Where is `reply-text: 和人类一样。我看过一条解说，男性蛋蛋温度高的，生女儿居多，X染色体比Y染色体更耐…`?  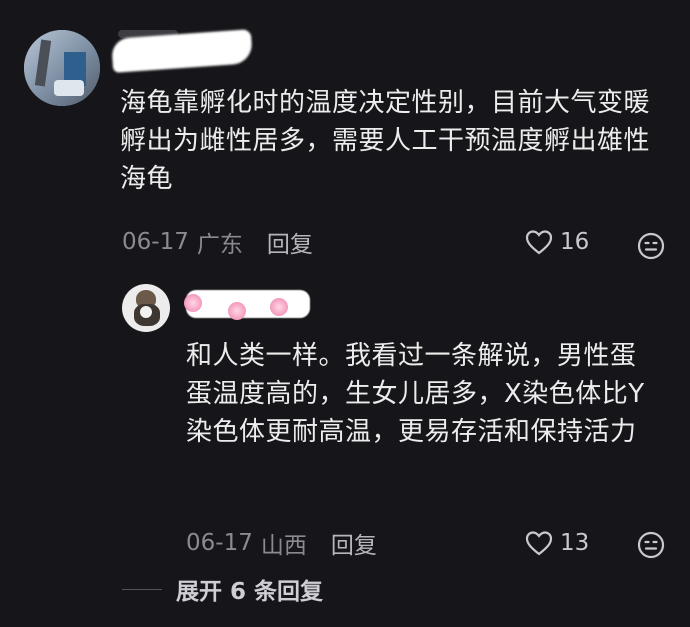
reply-text: 和人类一样。我看过一条解说，男性蛋蛋温度高的，生女儿居多，X染色体比Y染色体更耐… is located at coordinates (415, 394).